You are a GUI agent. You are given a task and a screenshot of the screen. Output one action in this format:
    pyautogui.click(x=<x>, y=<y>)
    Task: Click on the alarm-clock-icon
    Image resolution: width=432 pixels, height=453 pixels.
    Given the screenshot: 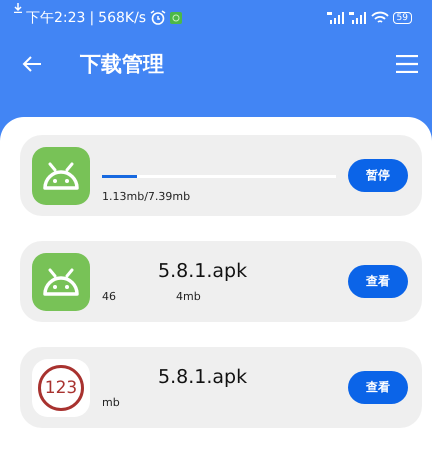 What is the action you would take?
    pyautogui.click(x=158, y=17)
    